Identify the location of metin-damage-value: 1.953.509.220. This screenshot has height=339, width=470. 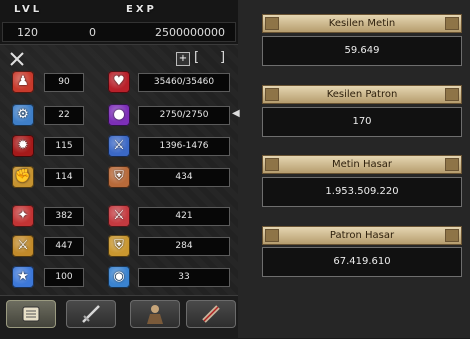
(362, 192).